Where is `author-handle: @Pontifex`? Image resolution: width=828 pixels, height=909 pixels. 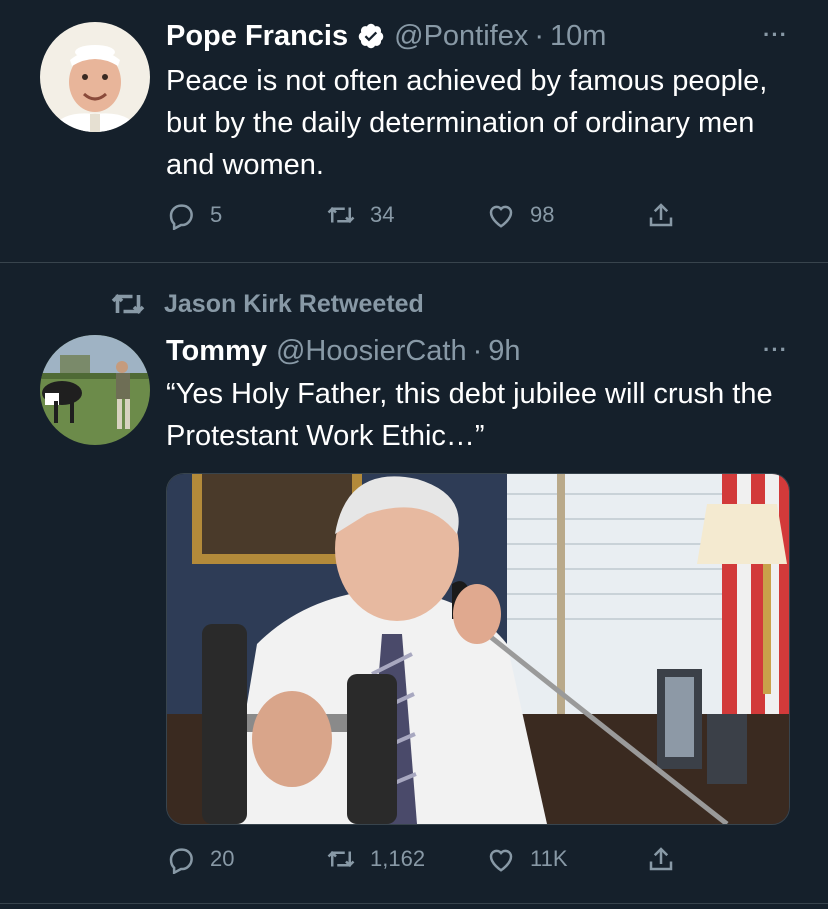
author-handle: @Pontifex is located at coordinates (461, 36).